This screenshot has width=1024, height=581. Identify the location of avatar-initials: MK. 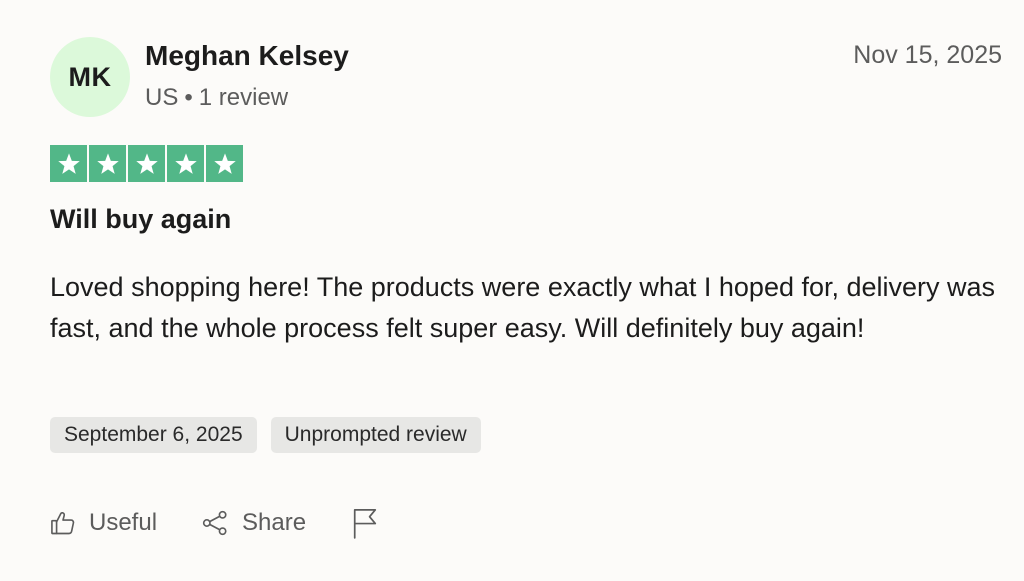
(90, 76).